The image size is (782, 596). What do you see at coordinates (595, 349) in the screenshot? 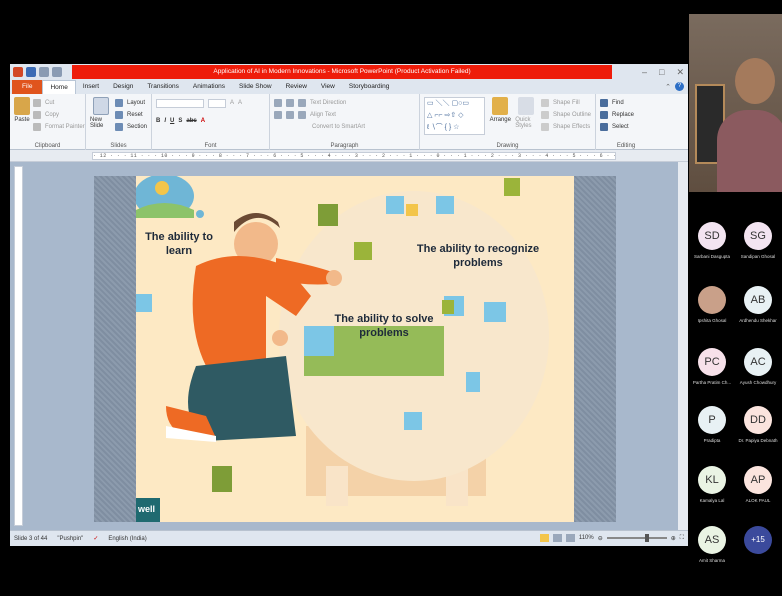
I see `slide-margin-right` at bounding box center [595, 349].